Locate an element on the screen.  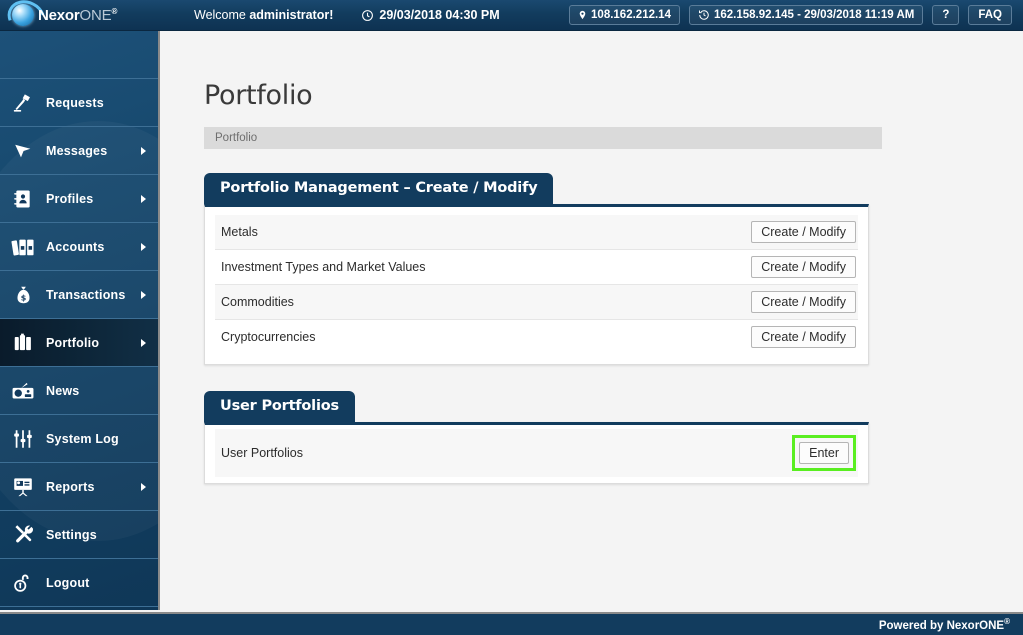
presentation-icon is located at coordinates (23, 487).